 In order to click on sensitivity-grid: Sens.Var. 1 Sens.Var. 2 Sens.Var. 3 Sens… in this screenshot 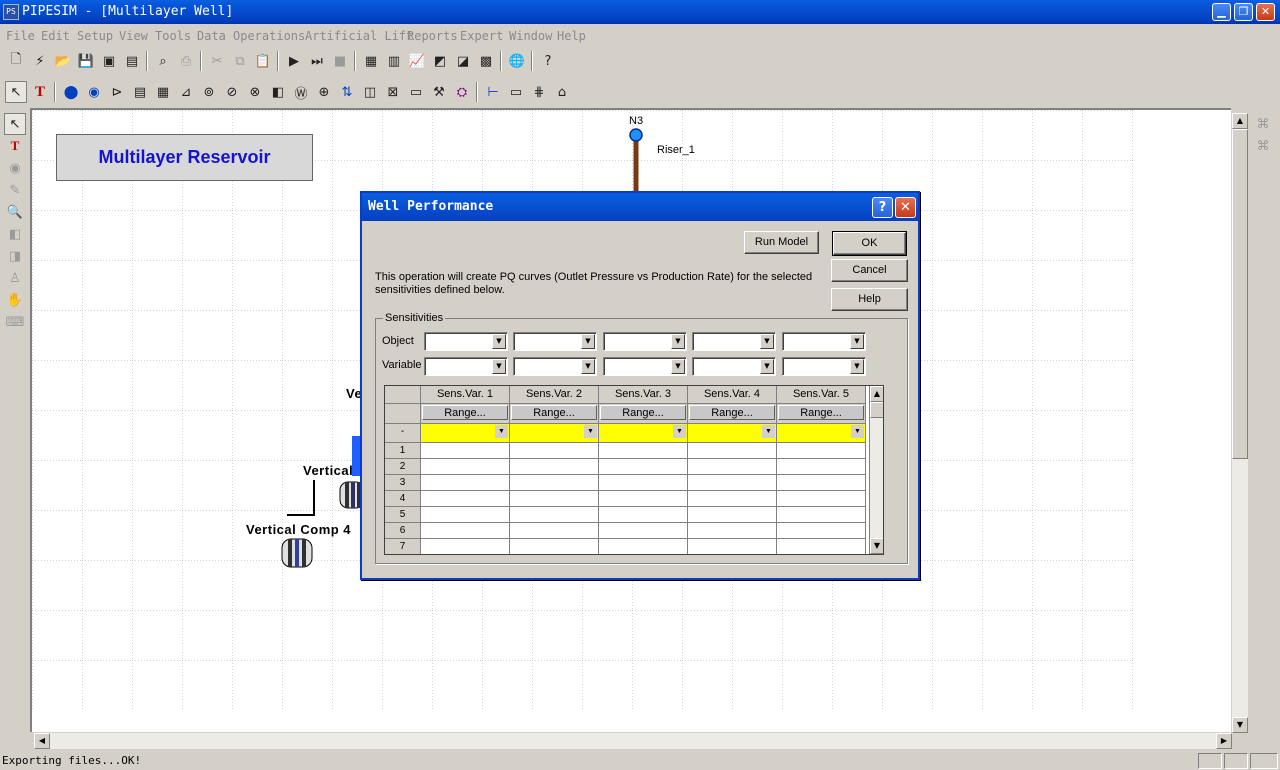, I will do `click(634, 470)`.